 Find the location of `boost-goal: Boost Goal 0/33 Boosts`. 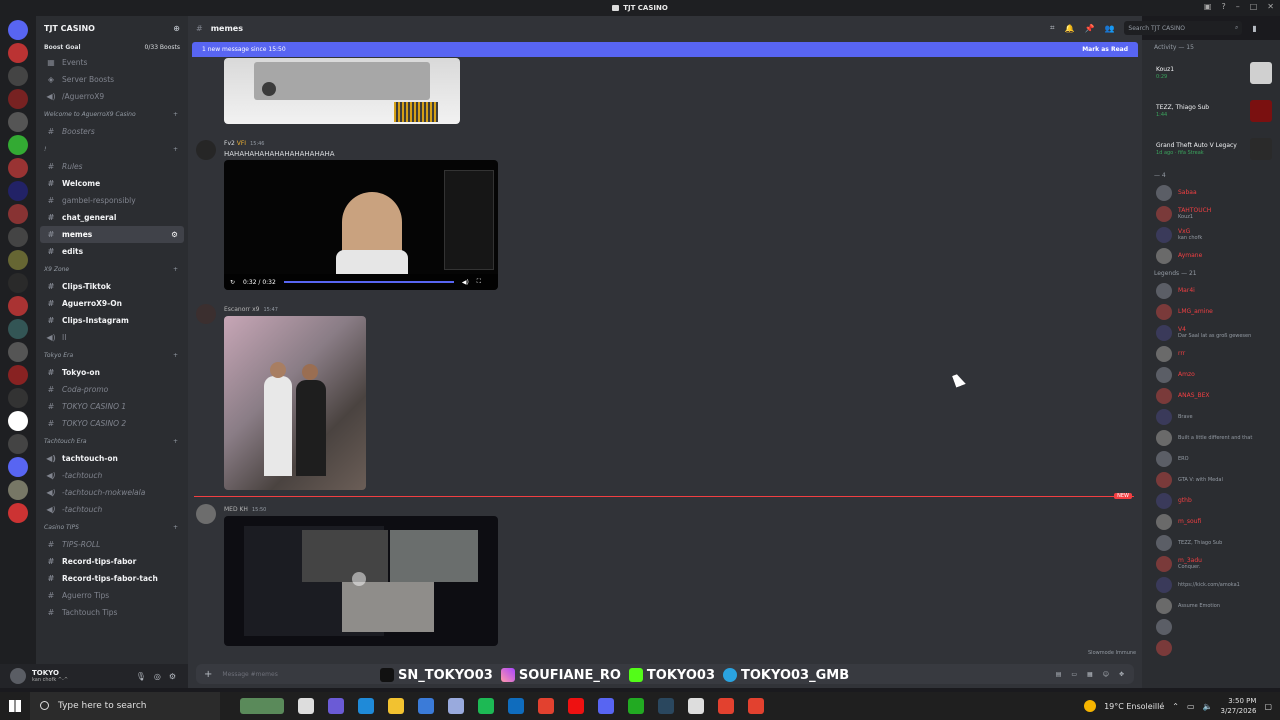

boost-goal: Boost Goal 0/33 Boosts is located at coordinates (112, 47).